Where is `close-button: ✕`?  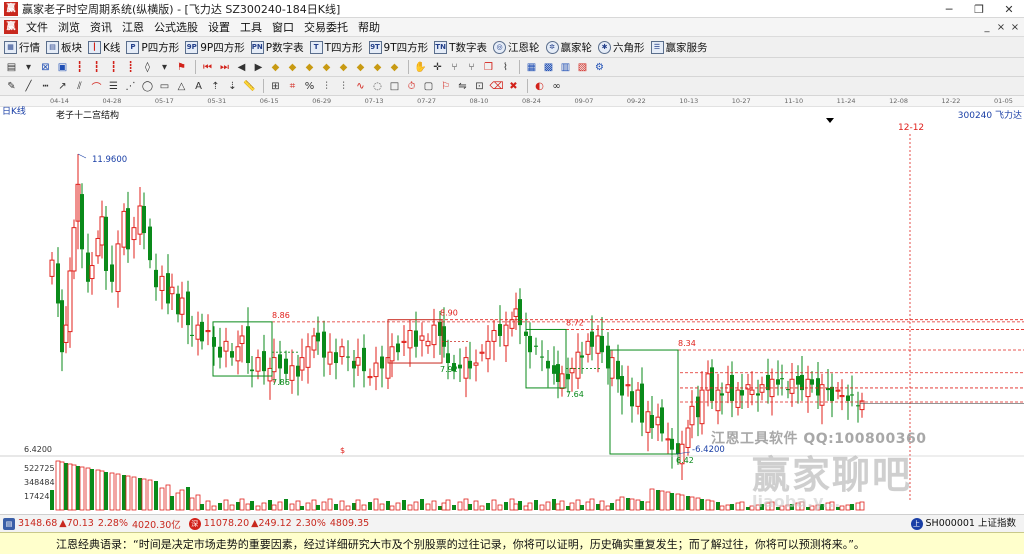
close-button: ✕ is located at coordinates (1009, 9).